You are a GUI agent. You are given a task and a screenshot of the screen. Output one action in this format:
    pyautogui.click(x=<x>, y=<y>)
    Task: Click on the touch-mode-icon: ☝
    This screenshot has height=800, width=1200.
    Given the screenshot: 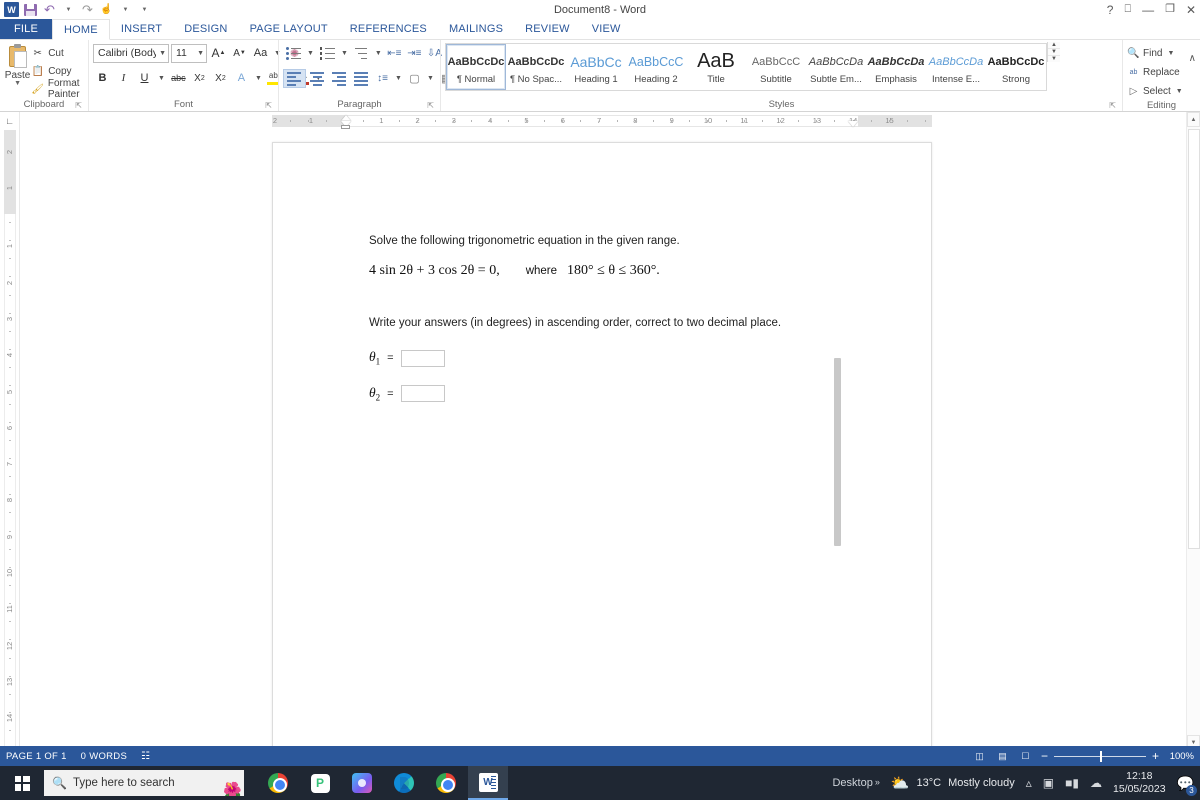 What is the action you would take?
    pyautogui.click(x=106, y=9)
    